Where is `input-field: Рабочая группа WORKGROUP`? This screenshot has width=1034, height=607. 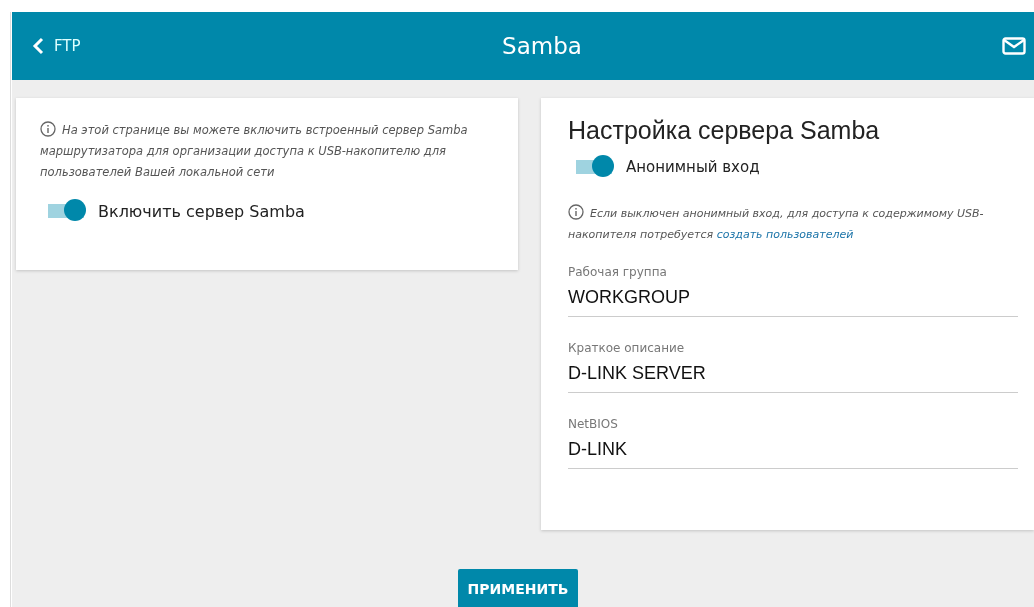
input-field: Рабочая группа WORKGROUP is located at coordinates (793, 291).